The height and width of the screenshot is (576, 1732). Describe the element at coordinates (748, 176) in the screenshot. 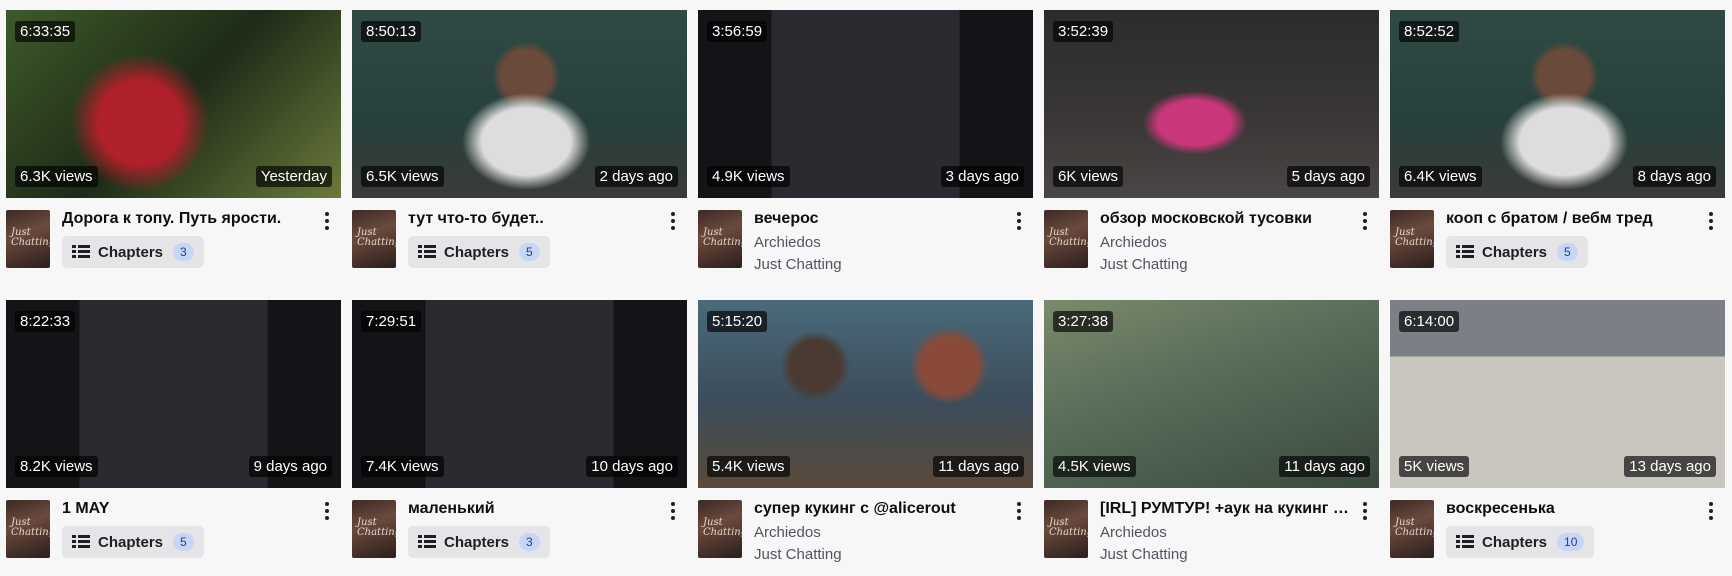

I see `views-badge: 4.9K views` at that location.